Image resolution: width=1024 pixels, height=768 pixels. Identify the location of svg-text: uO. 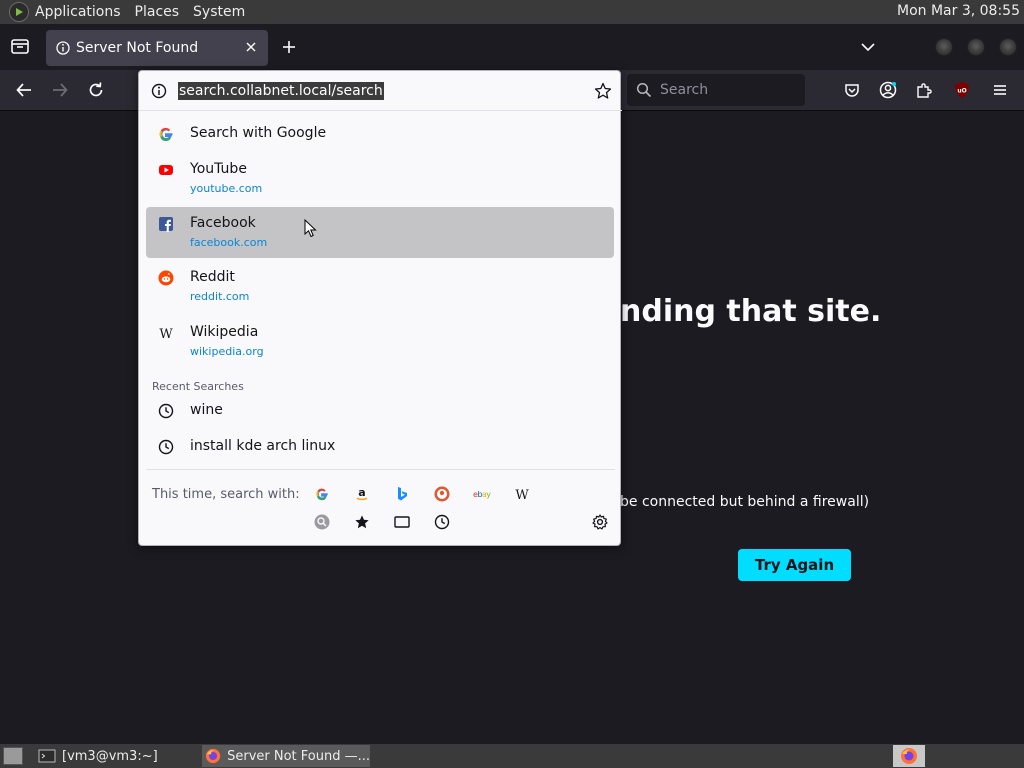
(961, 91).